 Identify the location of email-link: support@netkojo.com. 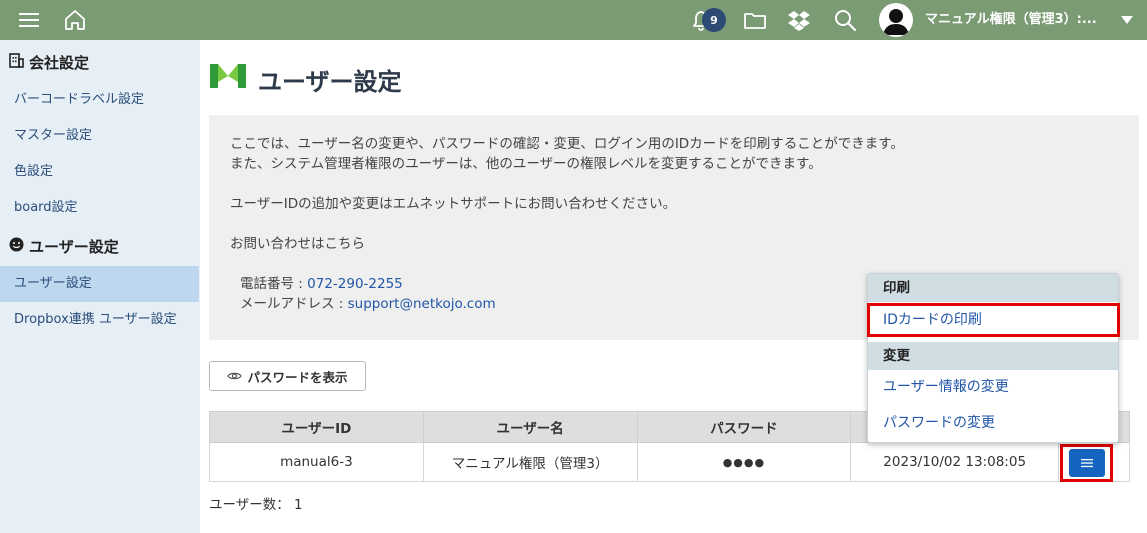
(422, 304).